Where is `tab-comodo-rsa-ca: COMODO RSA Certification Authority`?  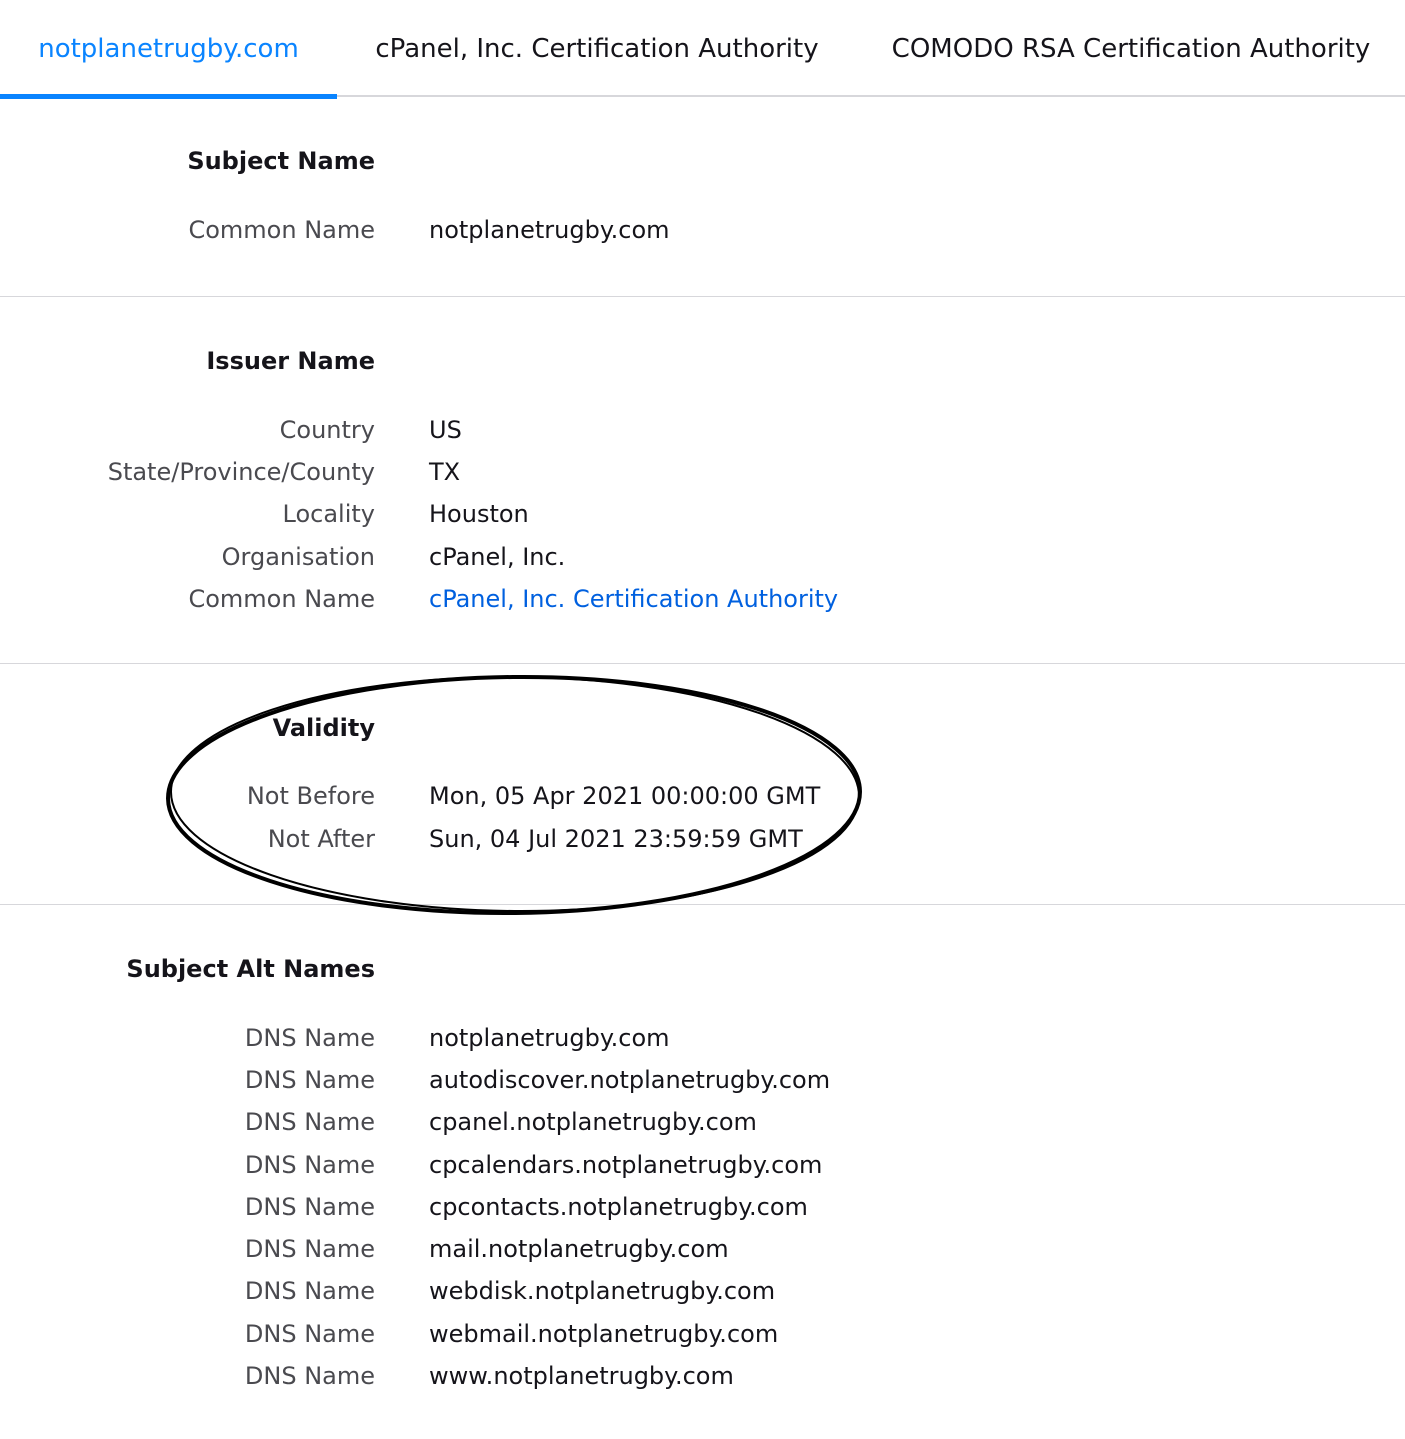
tab-comodo-rsa-ca: COMODO RSA Certification Authority is located at coordinates (1131, 48).